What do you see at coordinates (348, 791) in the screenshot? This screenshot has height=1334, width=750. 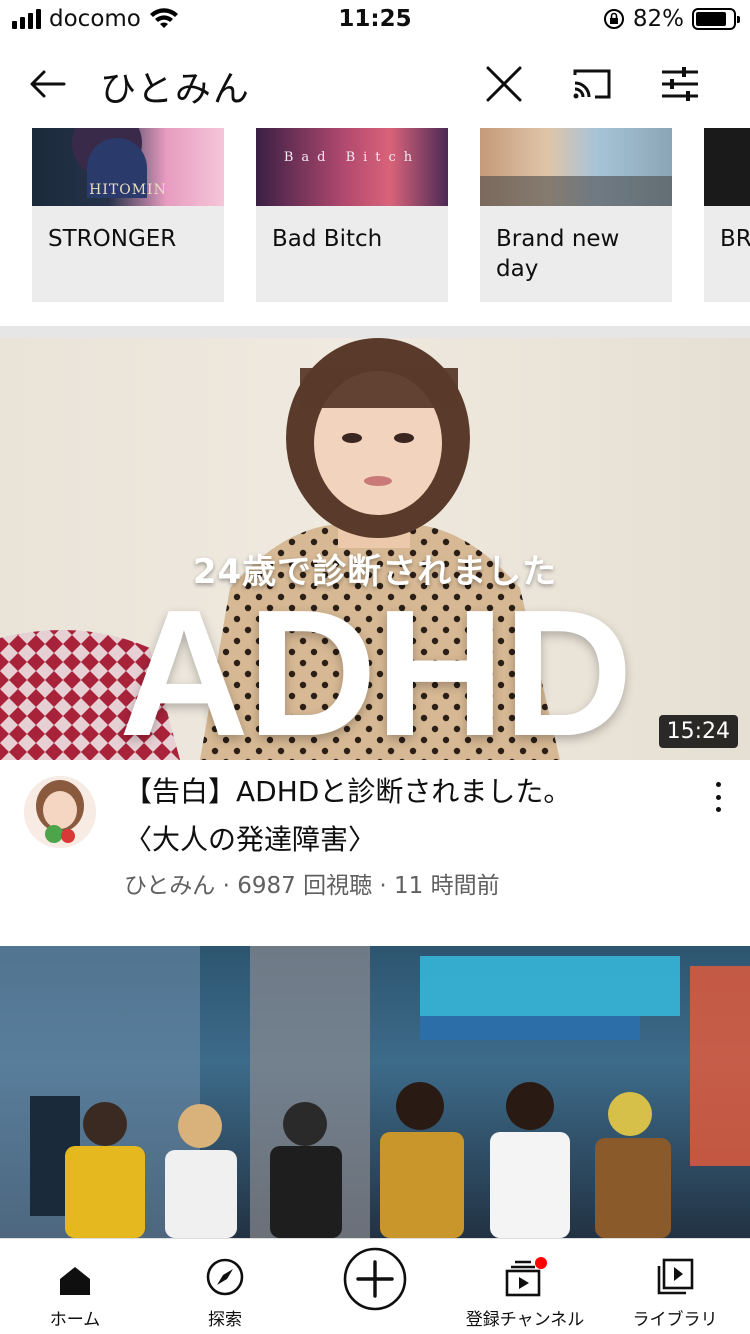 I see `video-title-line1: 【告白】ADHDと診断されました。` at bounding box center [348, 791].